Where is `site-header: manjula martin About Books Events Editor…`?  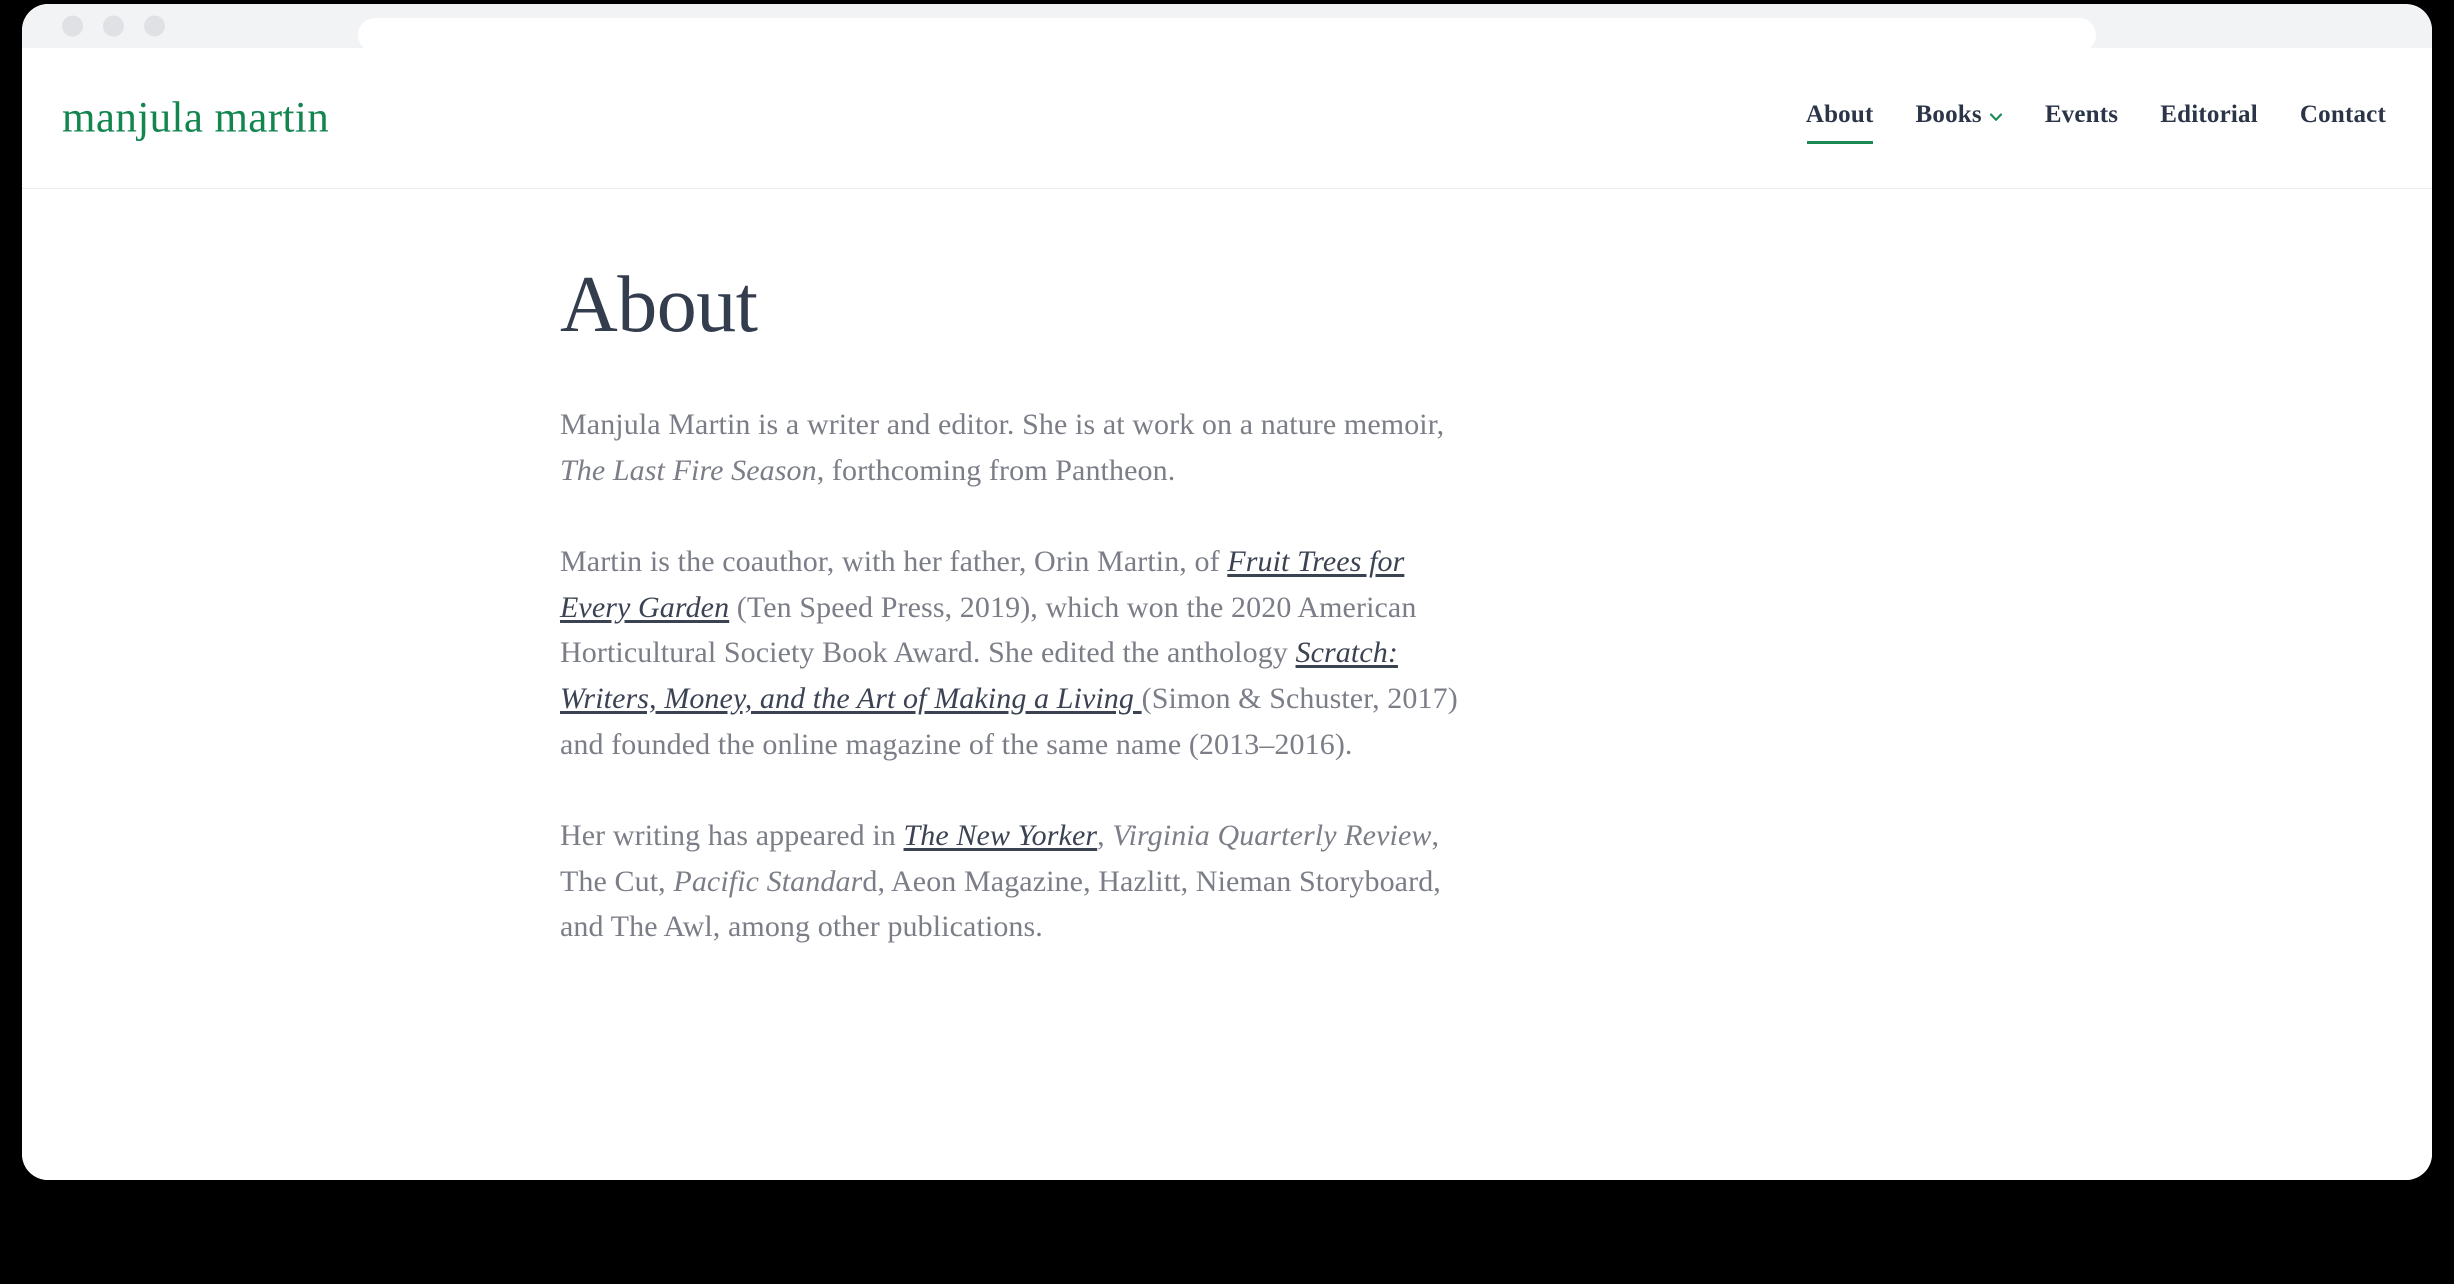 site-header: manjula martin About Books Events Editor… is located at coordinates (1227, 118).